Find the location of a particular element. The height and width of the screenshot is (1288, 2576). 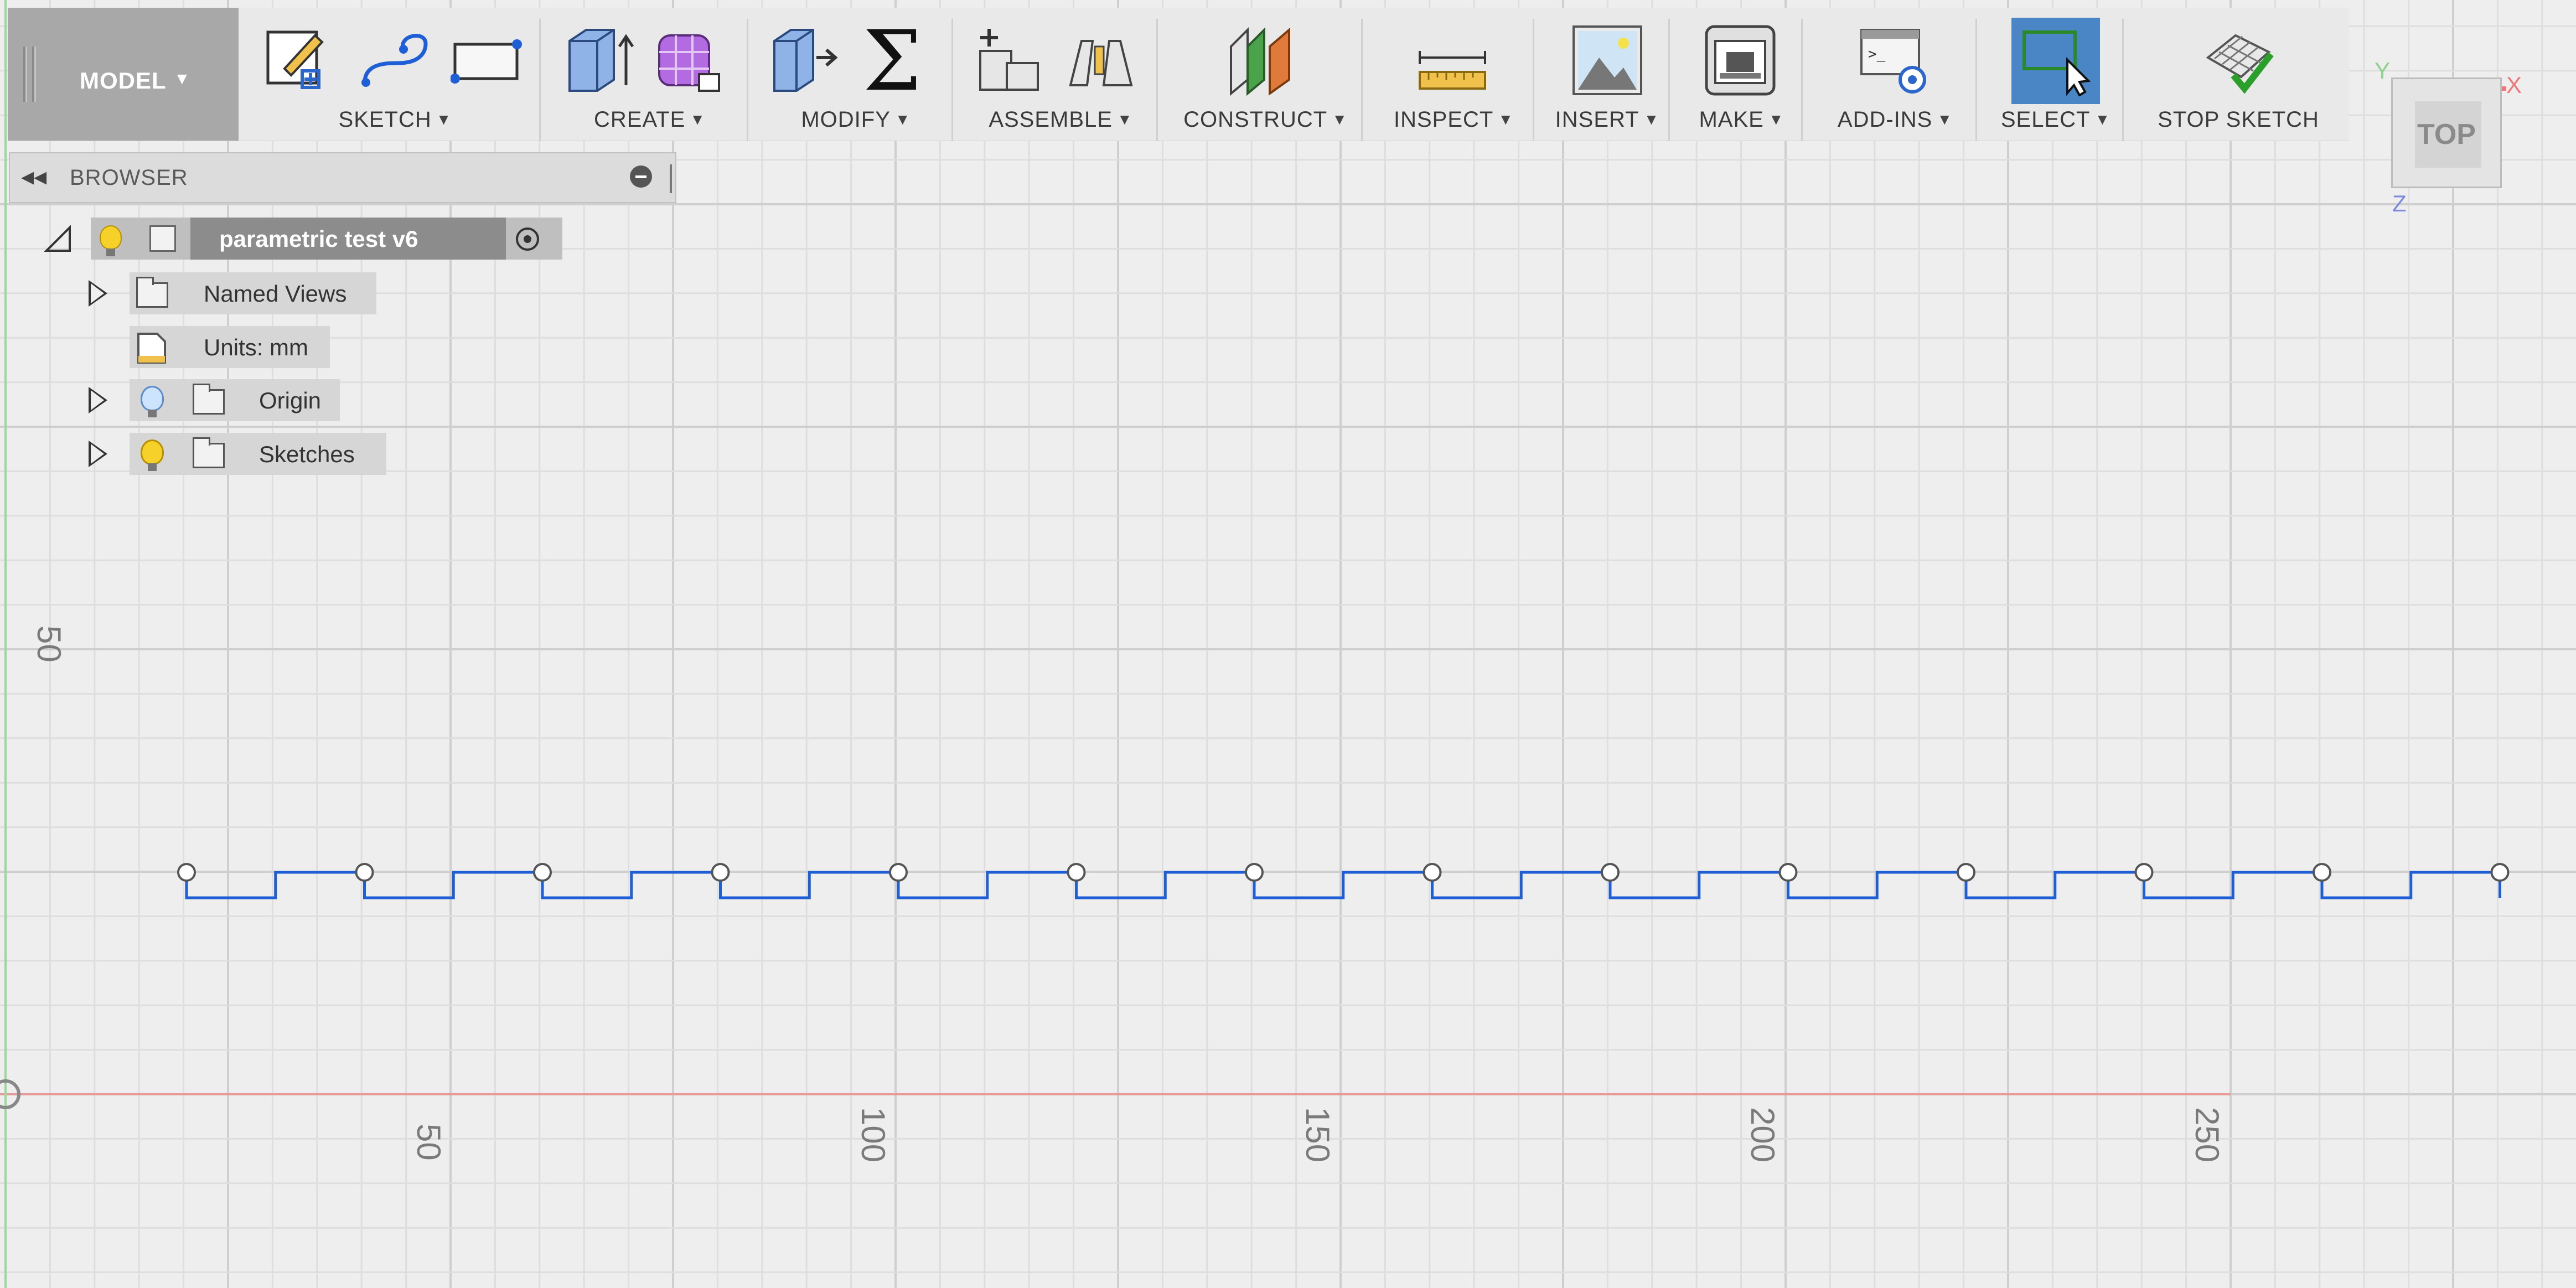

browser-title: BROWSER is located at coordinates (129, 177).